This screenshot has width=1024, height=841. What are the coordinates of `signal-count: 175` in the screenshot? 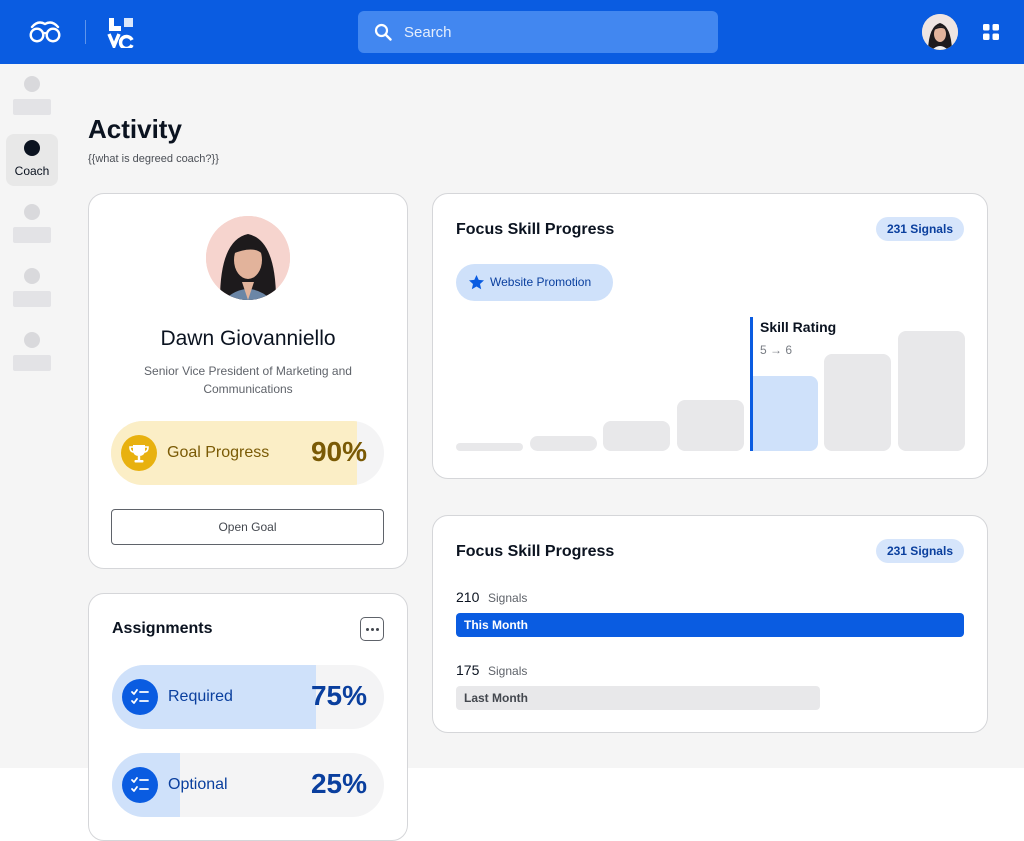 It's located at (468, 670).